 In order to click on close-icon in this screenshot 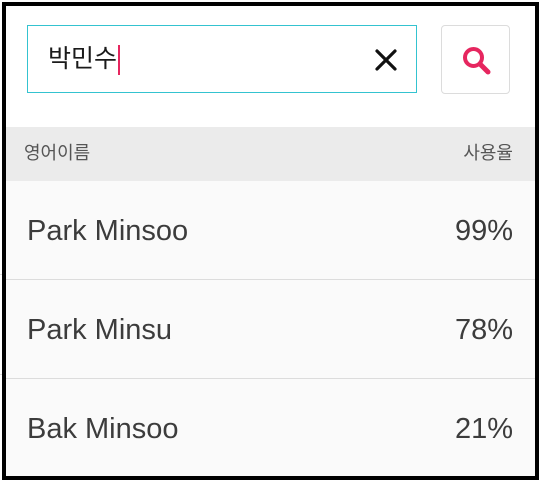, I will do `click(386, 60)`.